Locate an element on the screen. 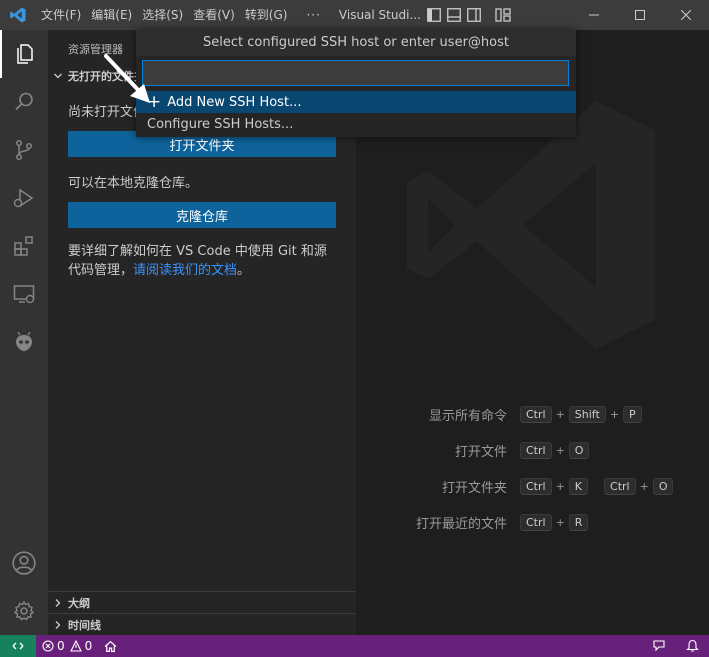  shortcut-row: 打开文件夹 Ctrl + K Ctrl + O is located at coordinates (532, 486).